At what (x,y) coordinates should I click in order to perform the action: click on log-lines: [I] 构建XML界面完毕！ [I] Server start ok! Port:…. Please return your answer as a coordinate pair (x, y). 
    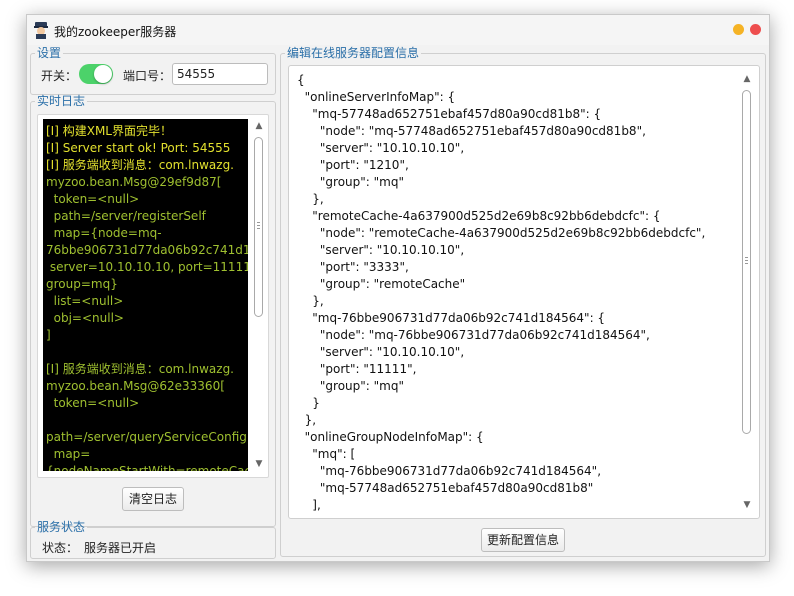
    Looking at the image, I should click on (147, 297).